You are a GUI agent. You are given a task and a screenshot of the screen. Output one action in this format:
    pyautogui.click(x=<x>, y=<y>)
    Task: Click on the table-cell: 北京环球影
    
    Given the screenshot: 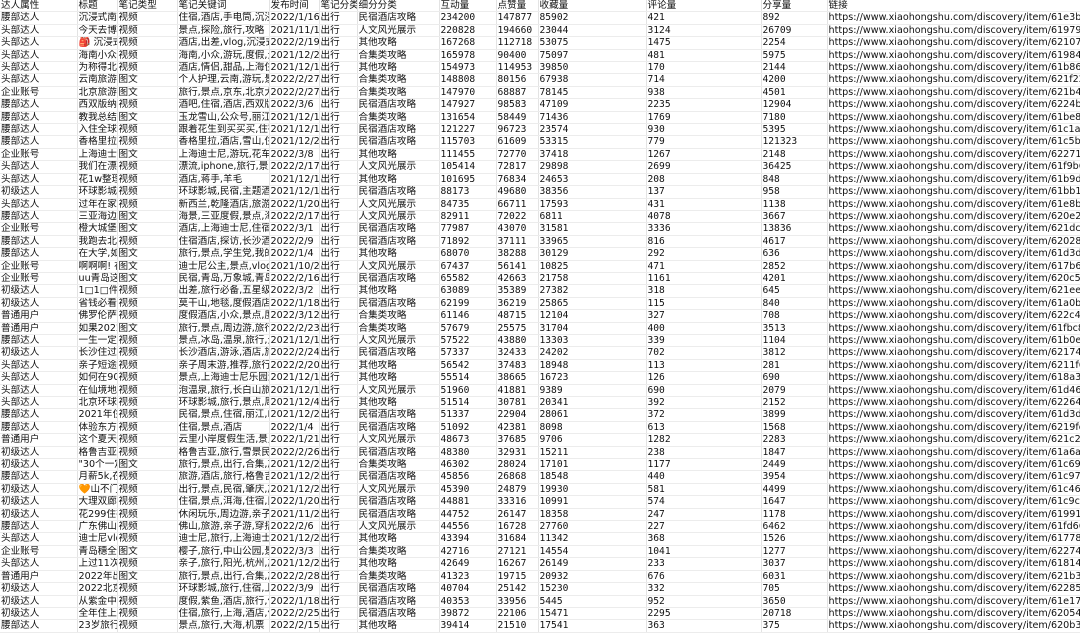 What is the action you would take?
    pyautogui.click(x=97, y=403)
    